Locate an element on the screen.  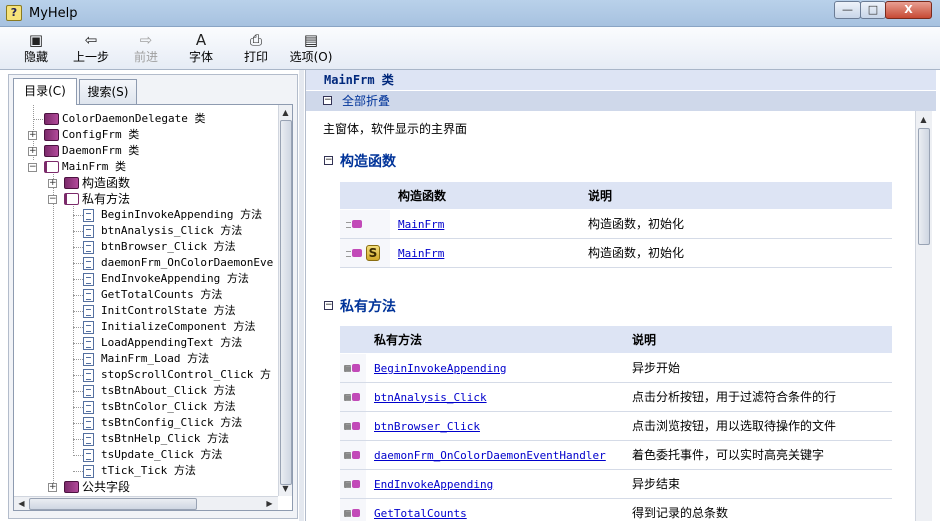
tab-search: 搜索(S) is located at coordinates (108, 91).